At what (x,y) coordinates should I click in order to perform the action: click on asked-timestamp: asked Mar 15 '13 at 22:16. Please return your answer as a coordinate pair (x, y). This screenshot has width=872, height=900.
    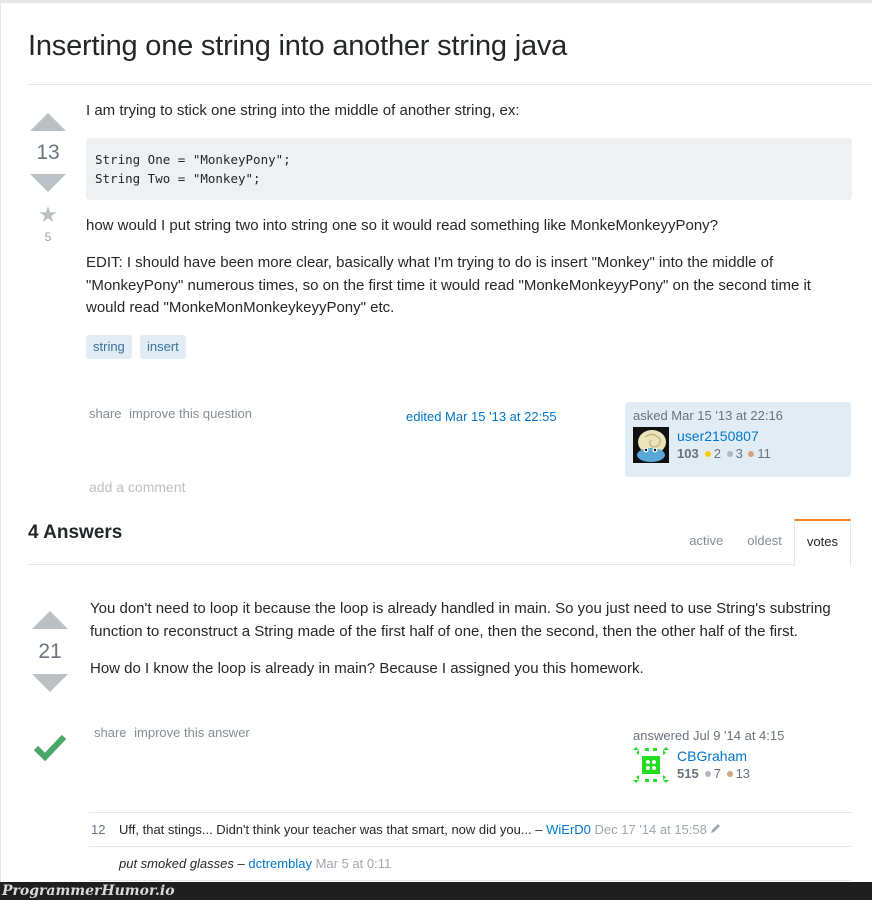
    Looking at the image, I should click on (708, 415).